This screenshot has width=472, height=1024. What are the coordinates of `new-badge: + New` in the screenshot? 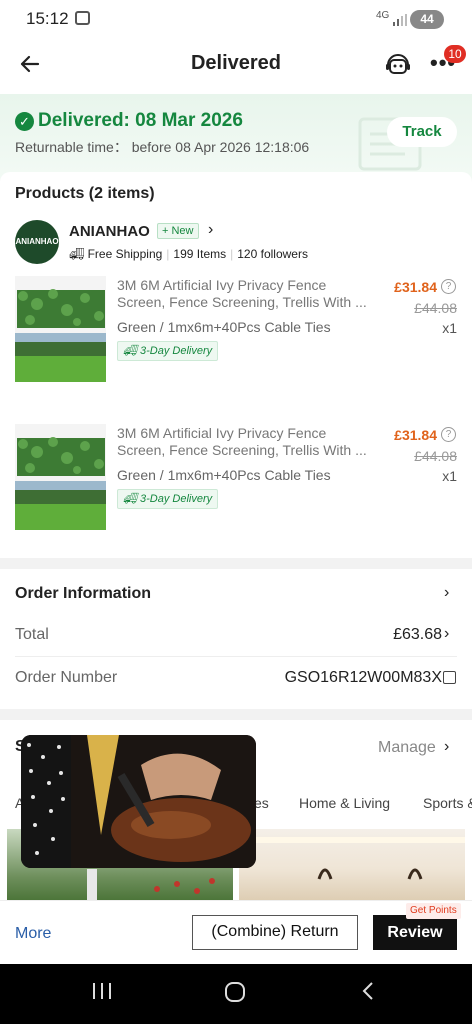 It's located at (178, 231).